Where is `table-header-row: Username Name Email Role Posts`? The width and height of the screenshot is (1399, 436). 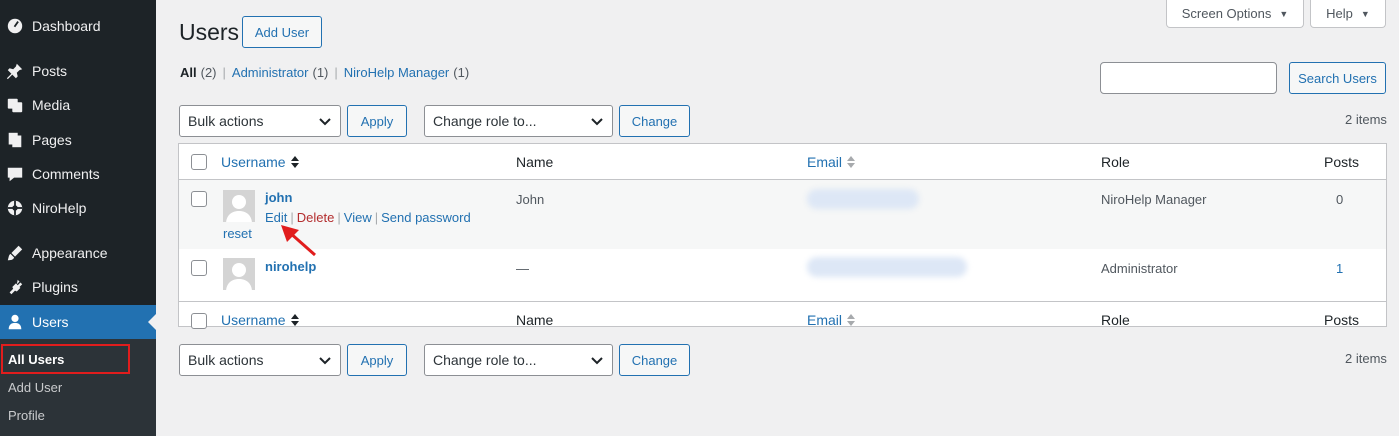 table-header-row: Username Name Email Role Posts is located at coordinates (782, 162).